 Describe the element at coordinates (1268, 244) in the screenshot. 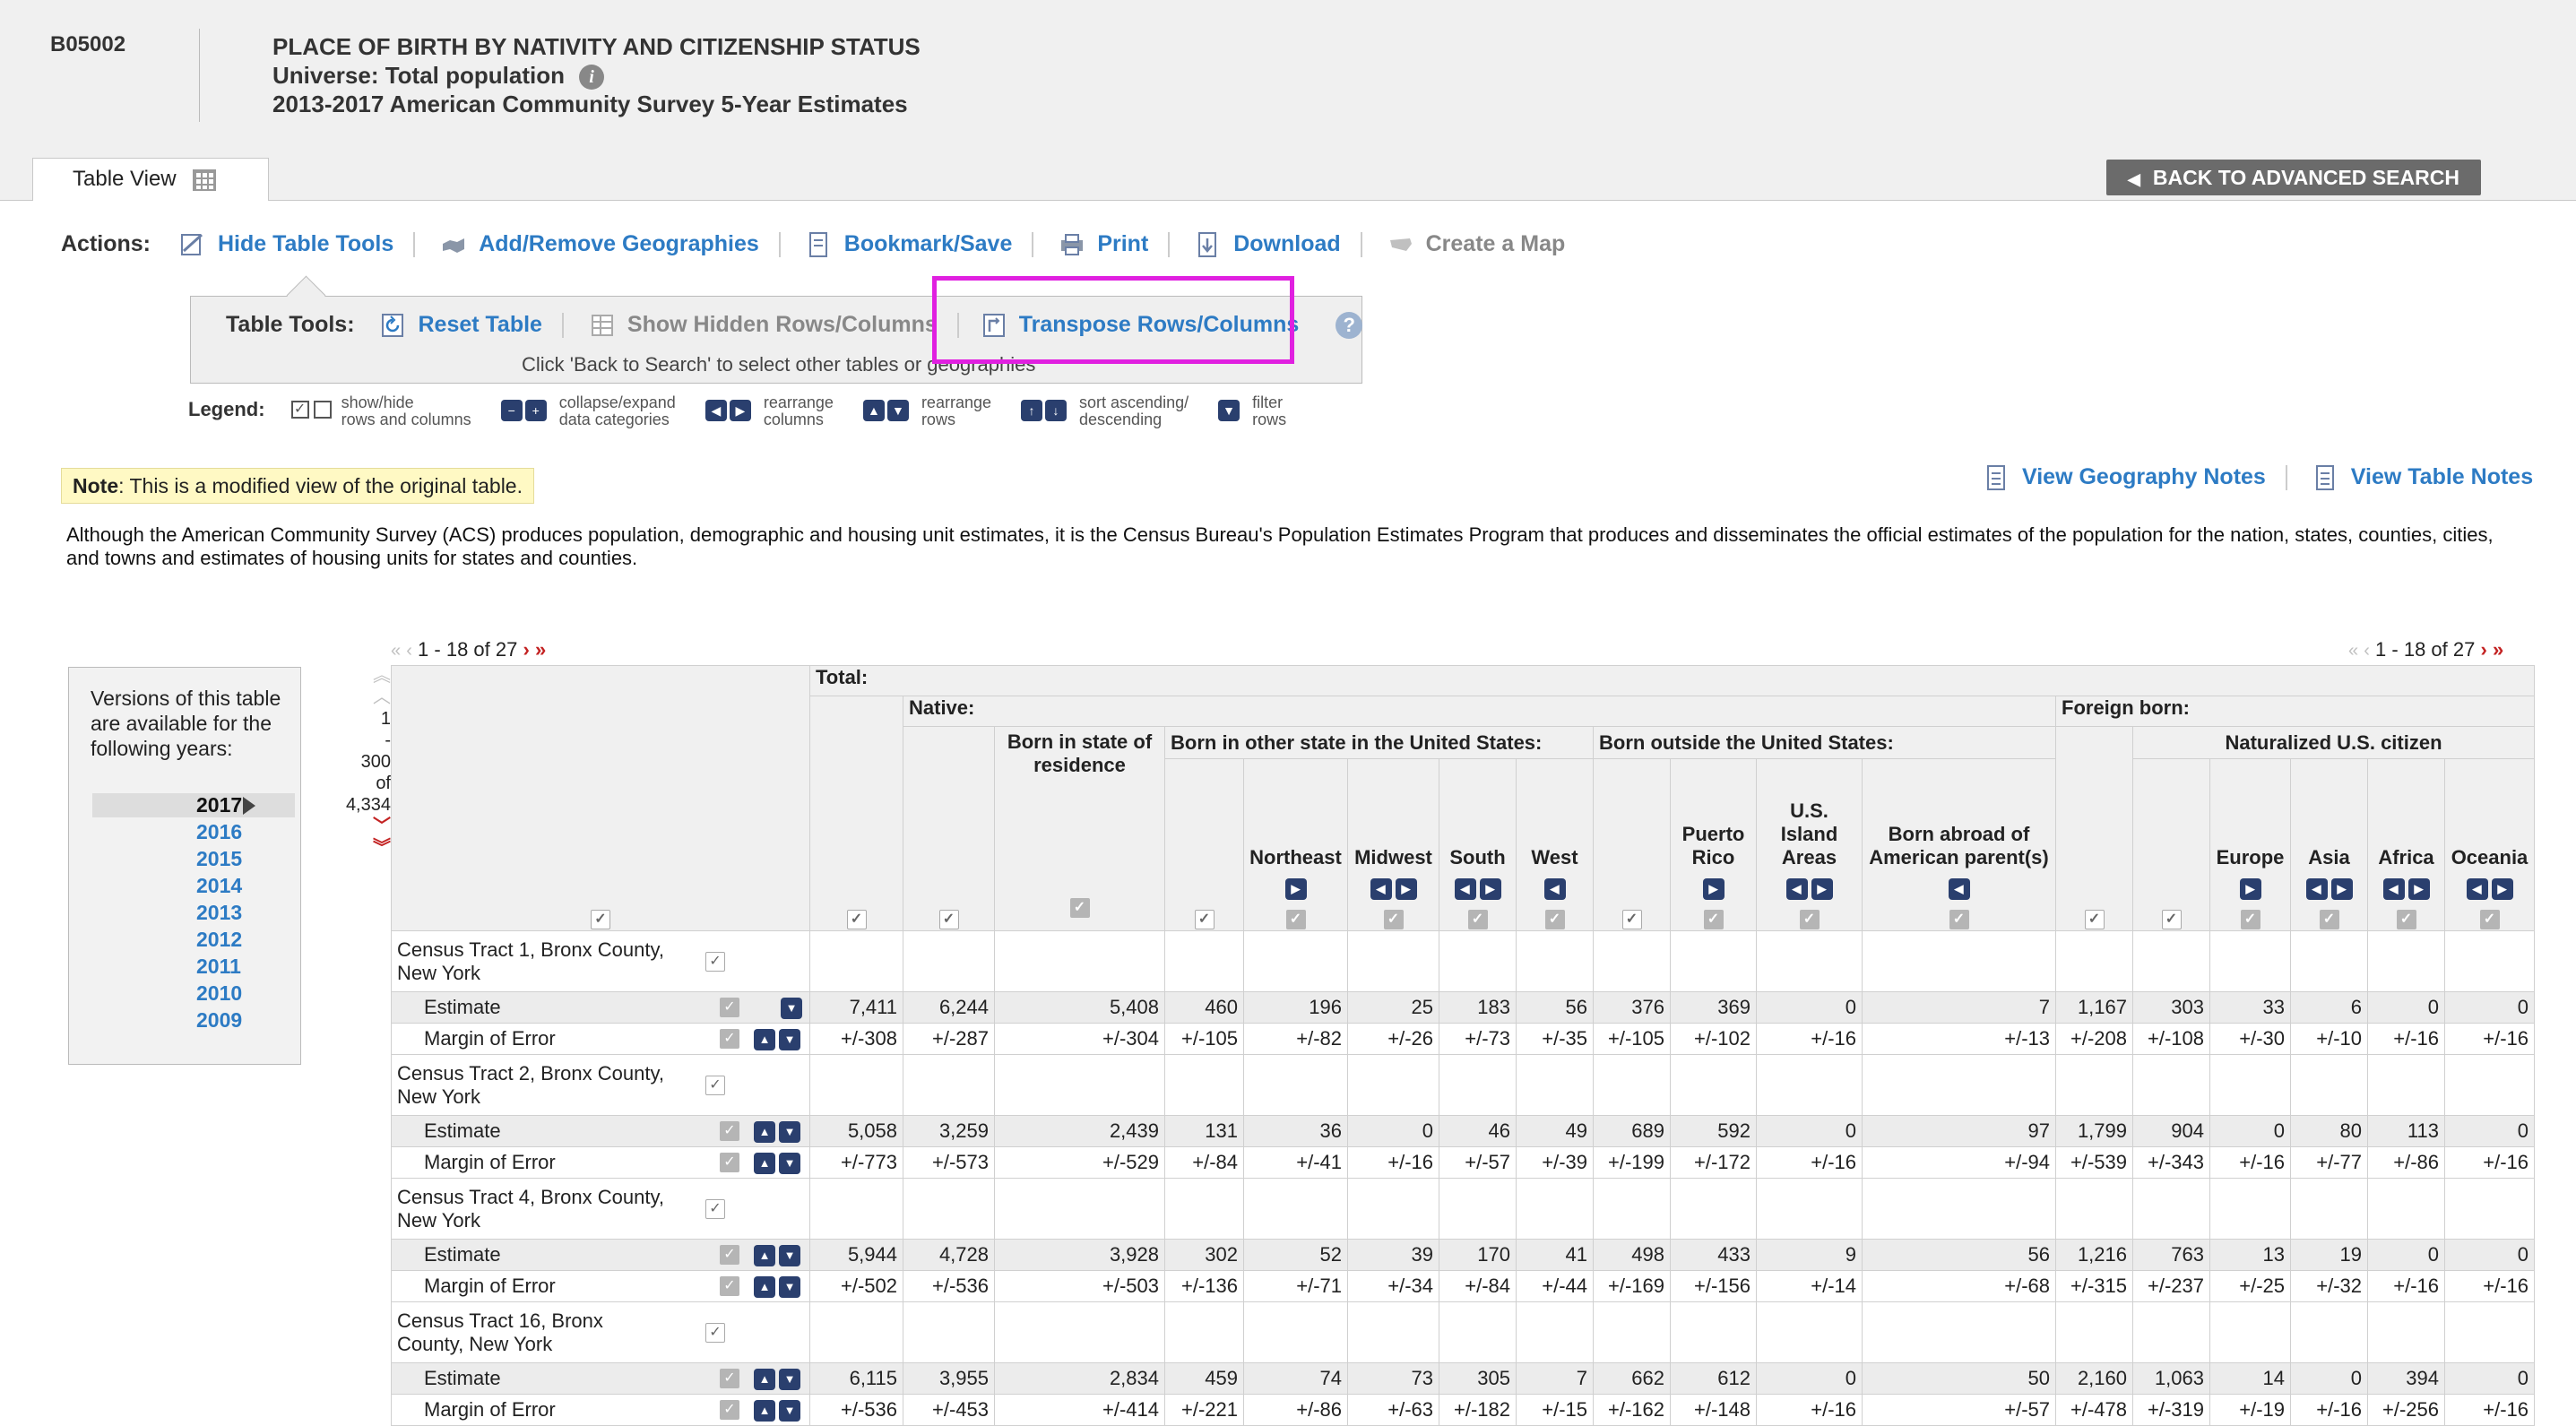

I see `download-link: Download` at that location.